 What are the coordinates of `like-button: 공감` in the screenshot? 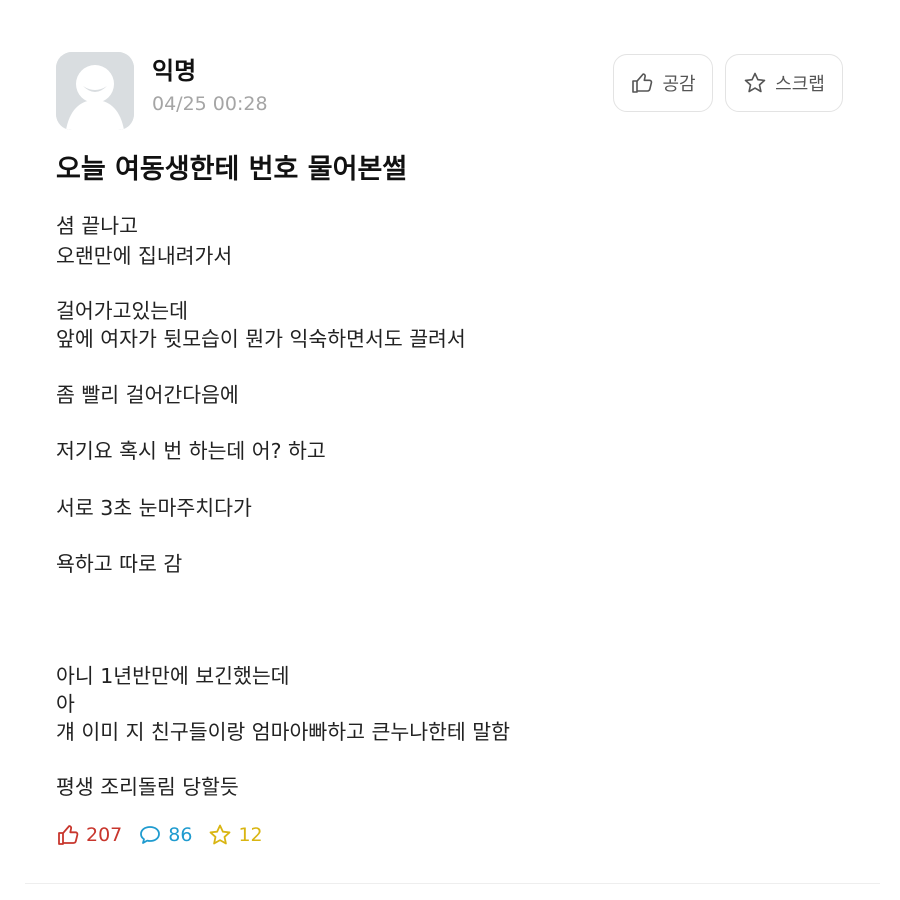 It's located at (663, 83).